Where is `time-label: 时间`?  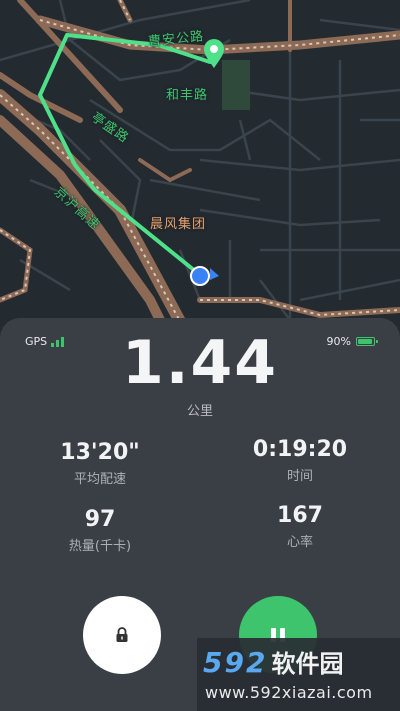
time-label: 时间 is located at coordinates (299, 476).